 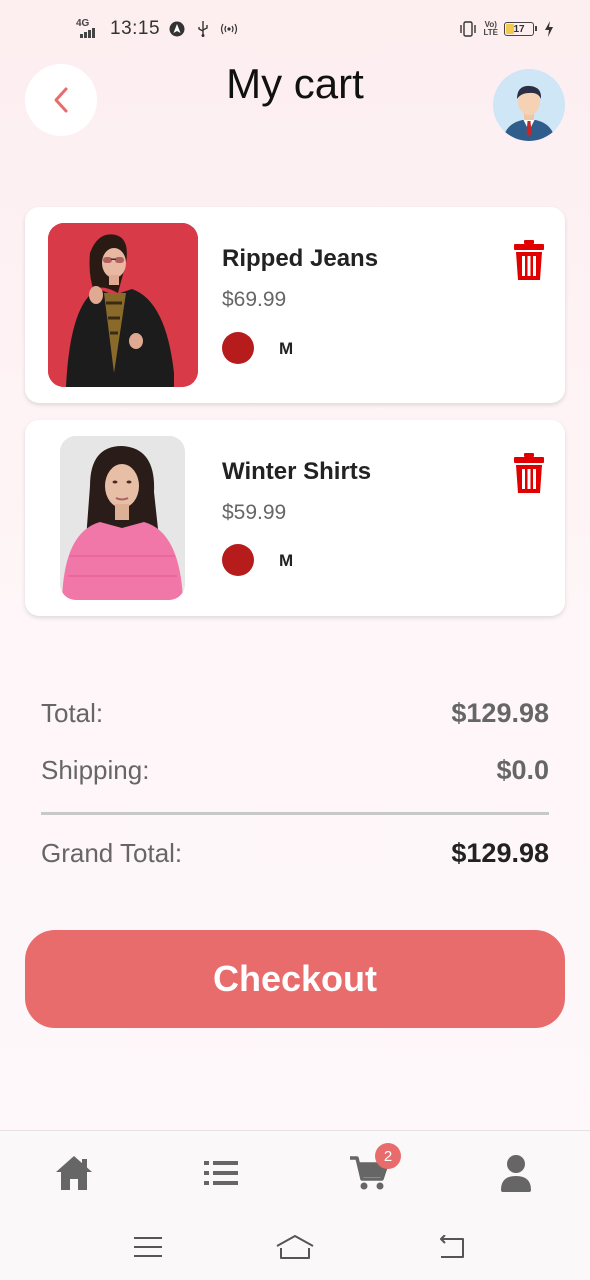 What do you see at coordinates (295, 770) in the screenshot?
I see `shipping-row: Shipping: $0.0` at bounding box center [295, 770].